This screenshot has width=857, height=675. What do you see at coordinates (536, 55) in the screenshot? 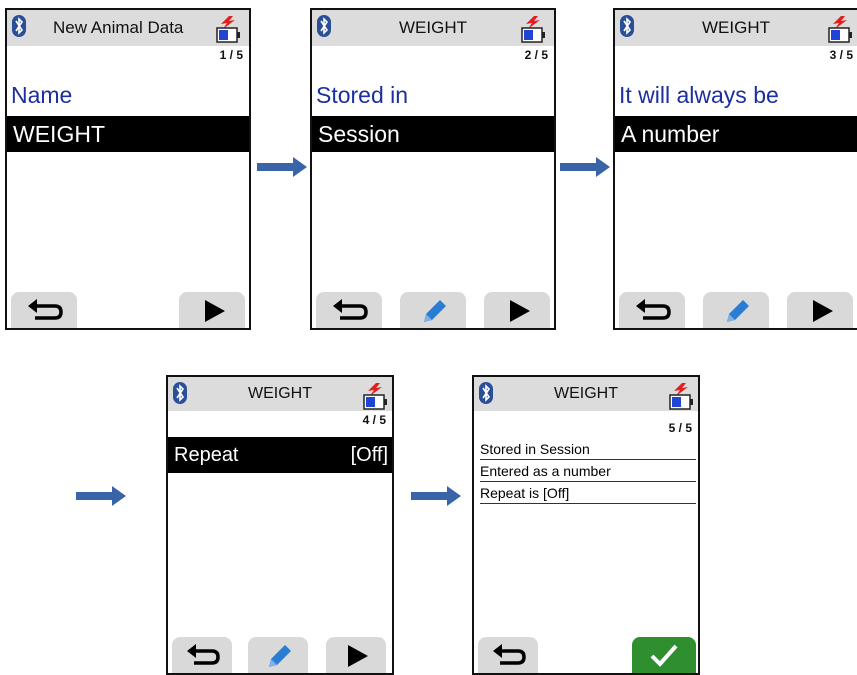
I see `page-indicator: 2 / 5` at bounding box center [536, 55].